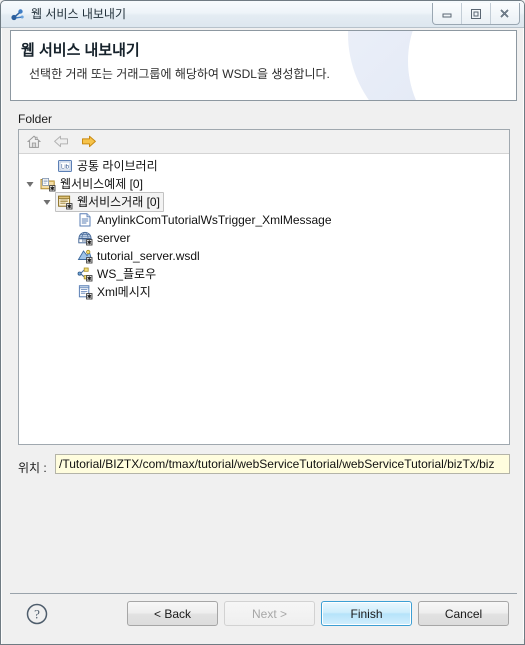  What do you see at coordinates (85, 292) in the screenshot?
I see `xml-message-icon` at bounding box center [85, 292].